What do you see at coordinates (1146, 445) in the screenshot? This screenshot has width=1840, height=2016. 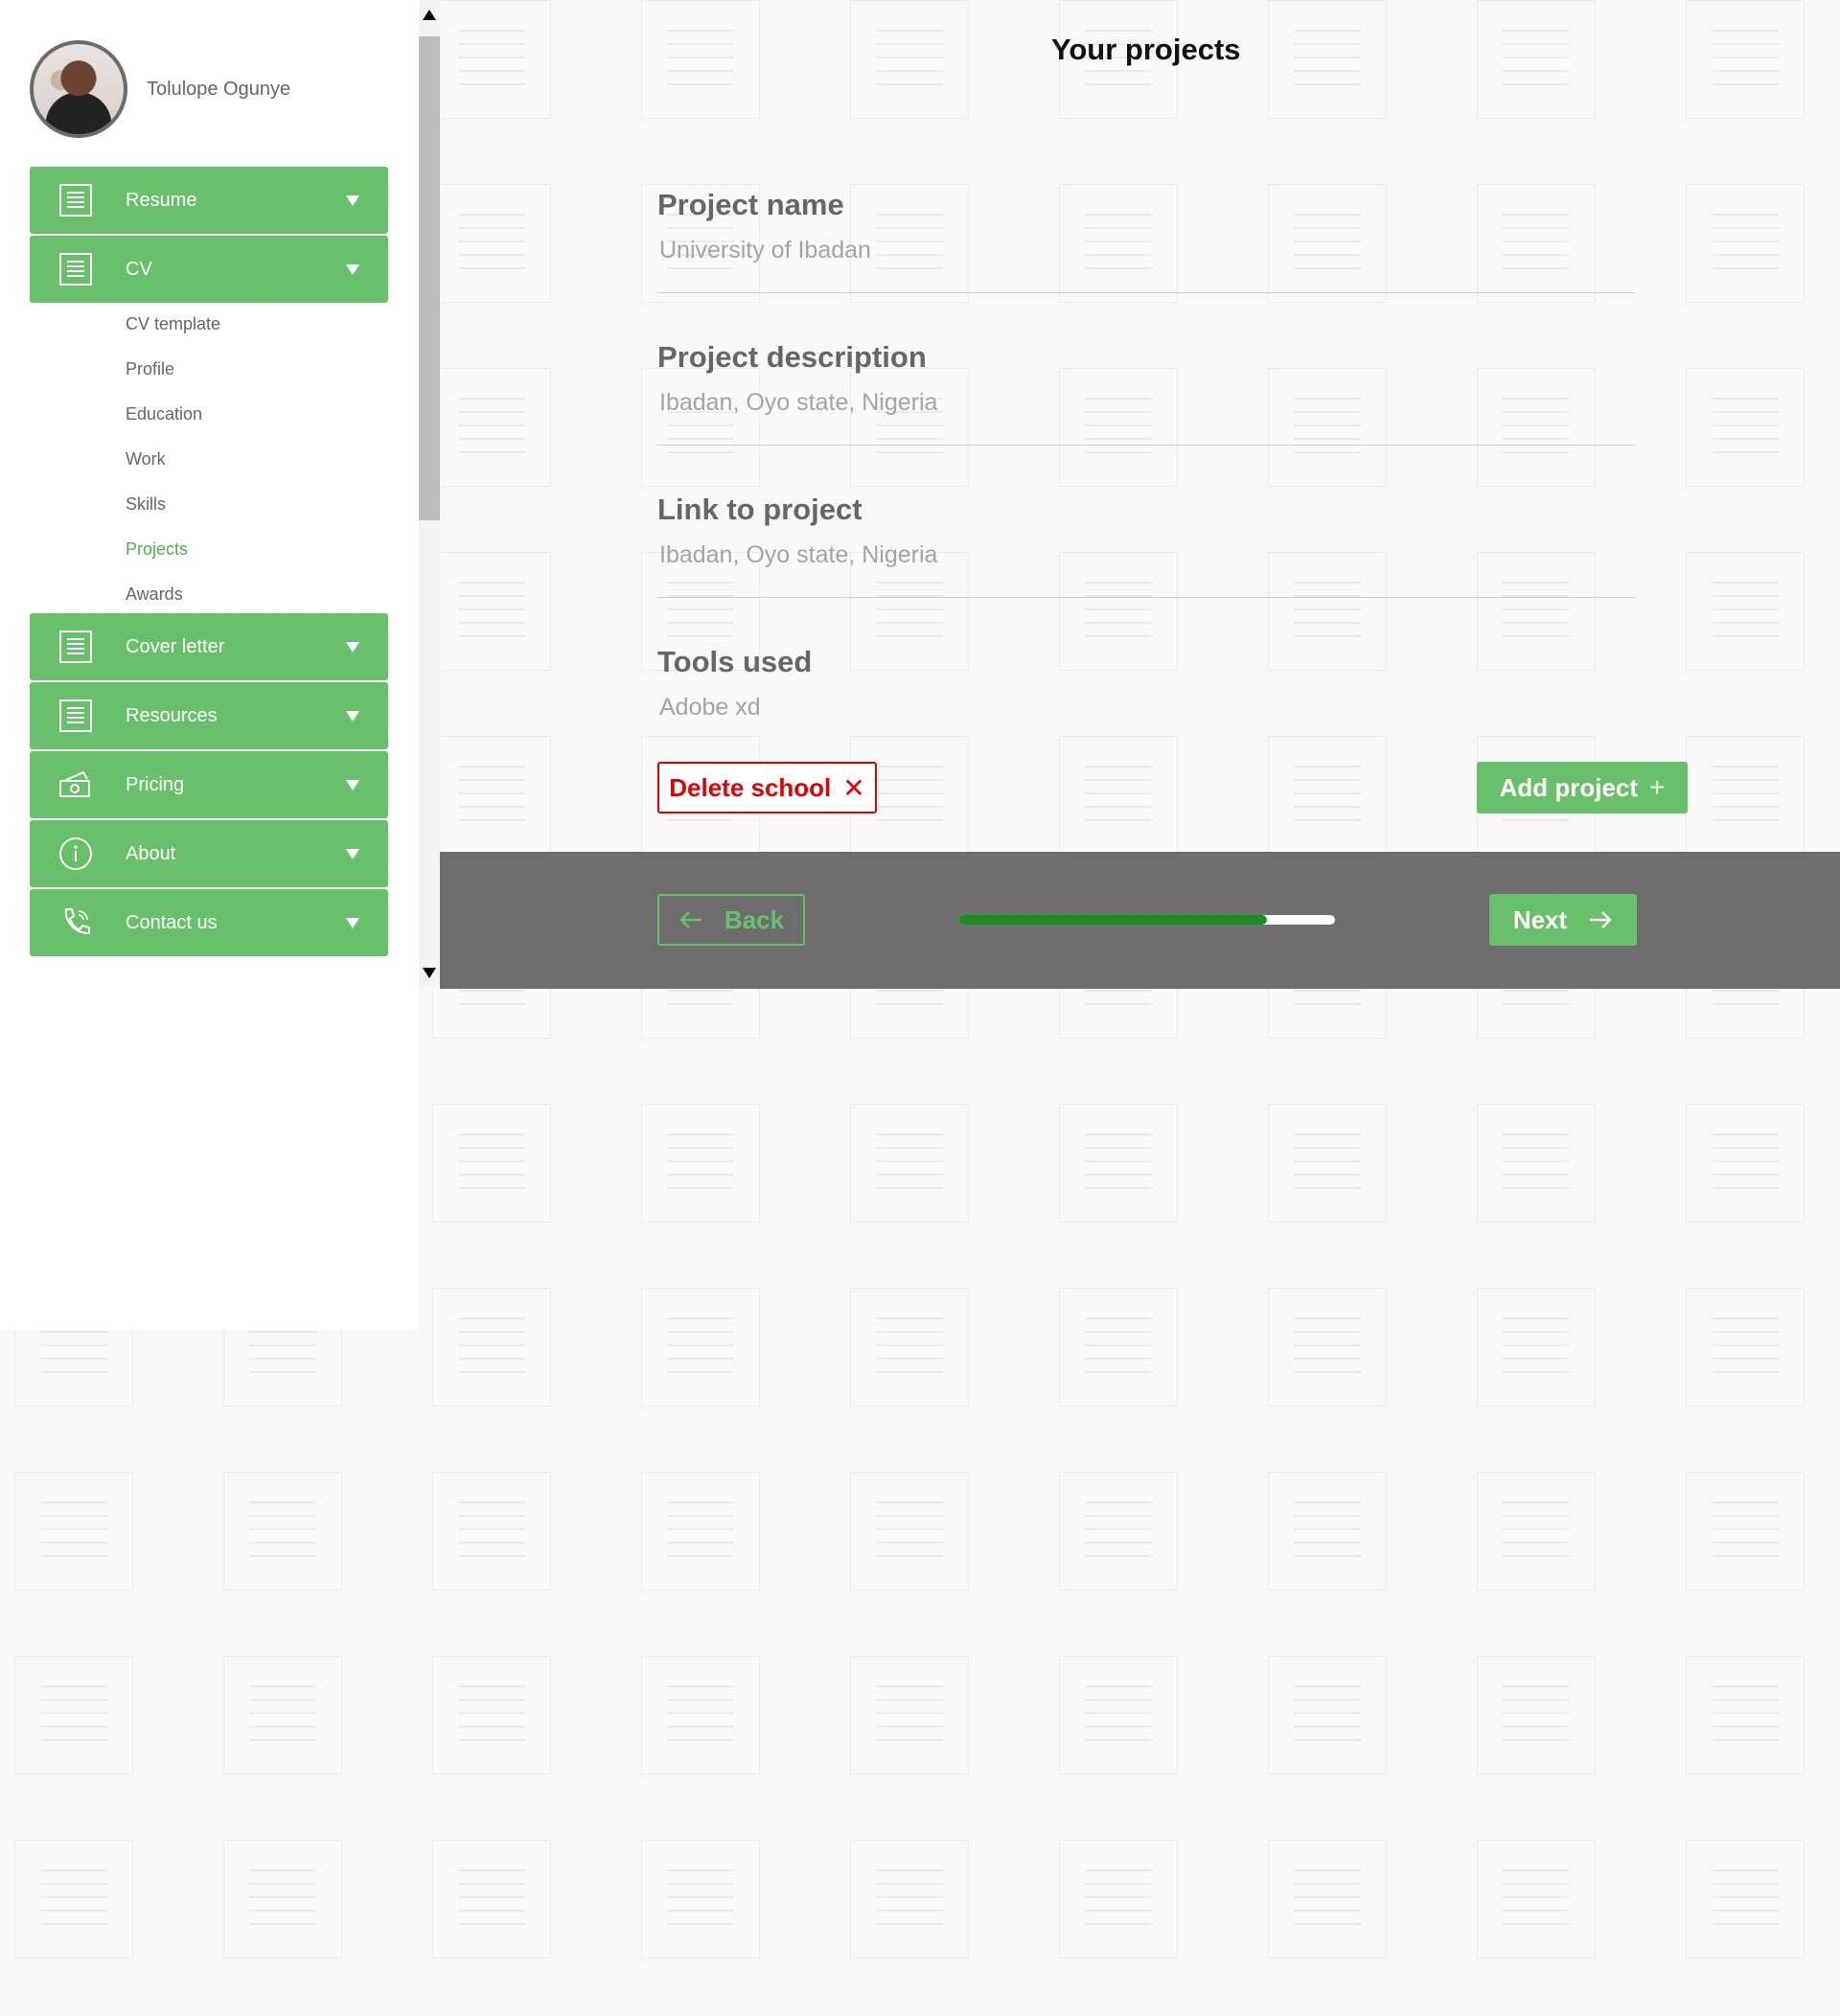 I see `project-description-underline` at bounding box center [1146, 445].